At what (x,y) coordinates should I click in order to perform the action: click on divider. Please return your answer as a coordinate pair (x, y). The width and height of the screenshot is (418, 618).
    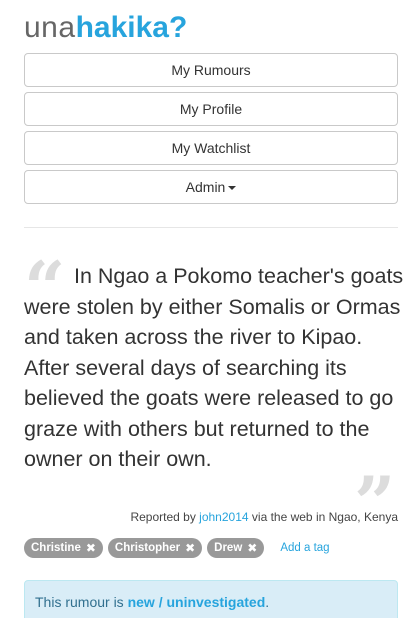
    Looking at the image, I should click on (211, 227).